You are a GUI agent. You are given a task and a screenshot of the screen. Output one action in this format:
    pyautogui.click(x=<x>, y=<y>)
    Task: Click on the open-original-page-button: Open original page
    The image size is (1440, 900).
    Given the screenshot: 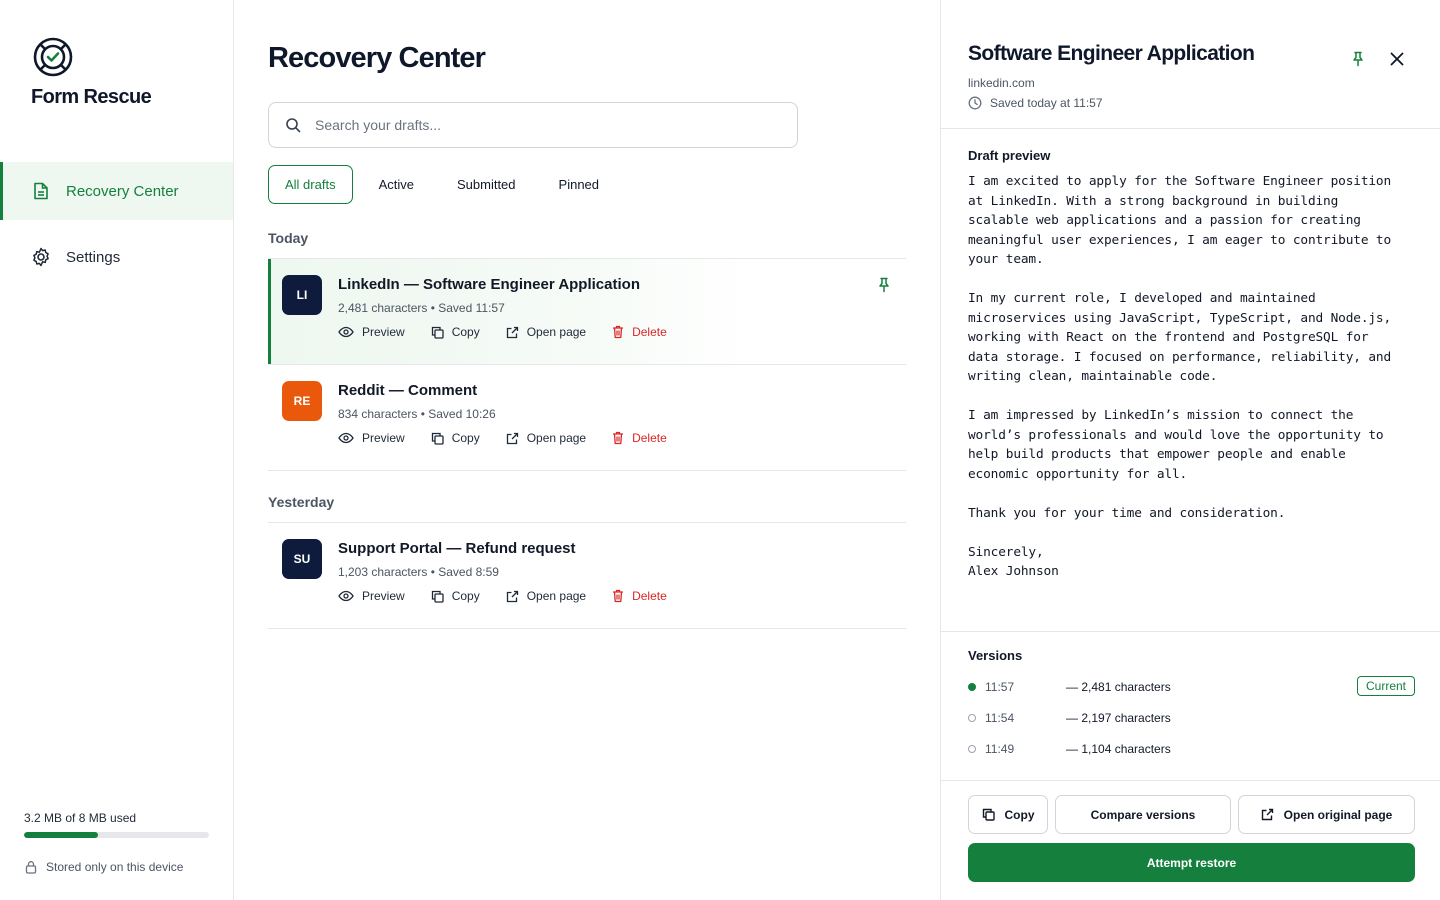 What is the action you would take?
    pyautogui.click(x=1326, y=814)
    